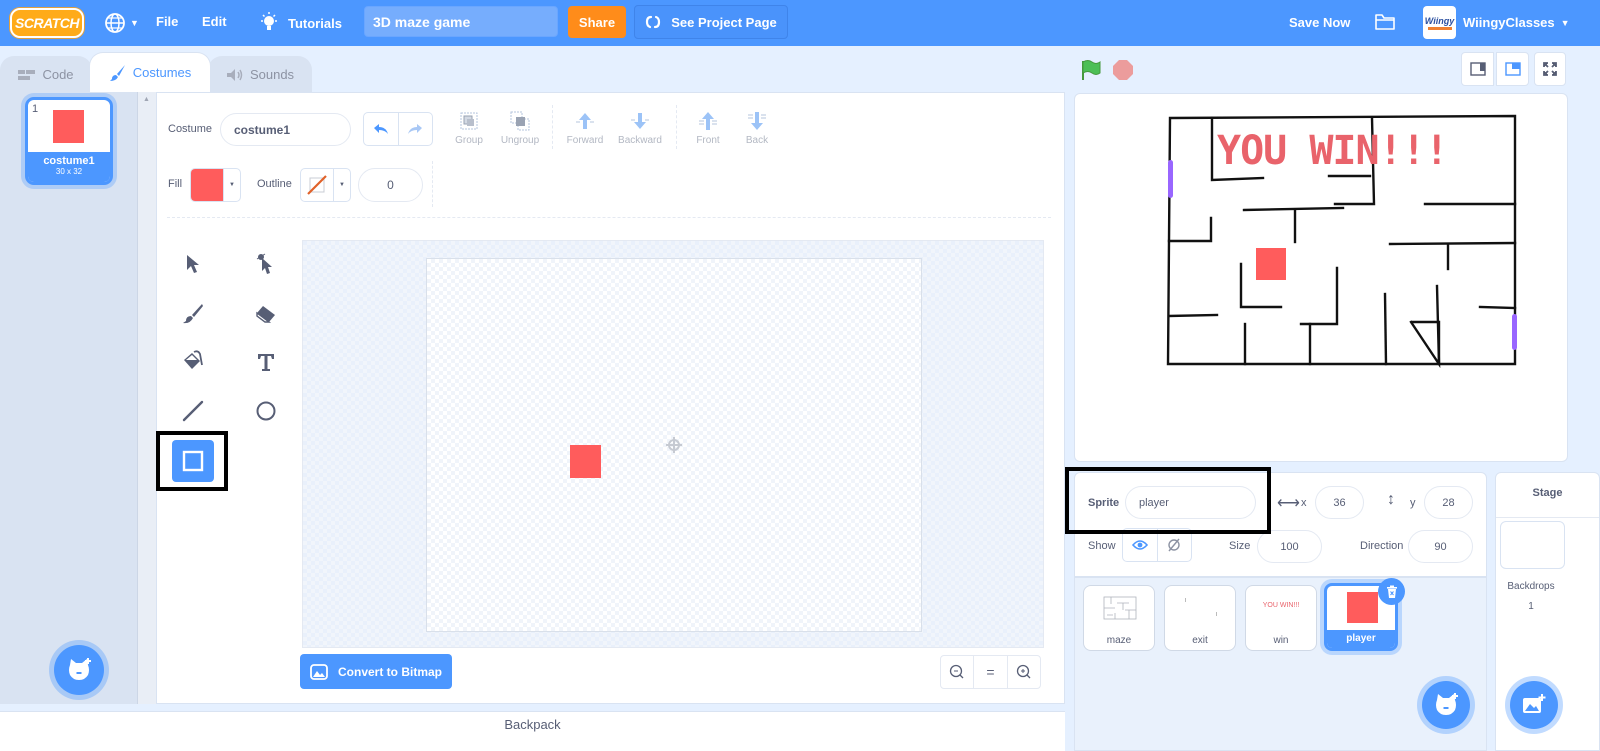 The width and height of the screenshot is (1600, 751). I want to click on costume-rectangle-shape, so click(585, 461).